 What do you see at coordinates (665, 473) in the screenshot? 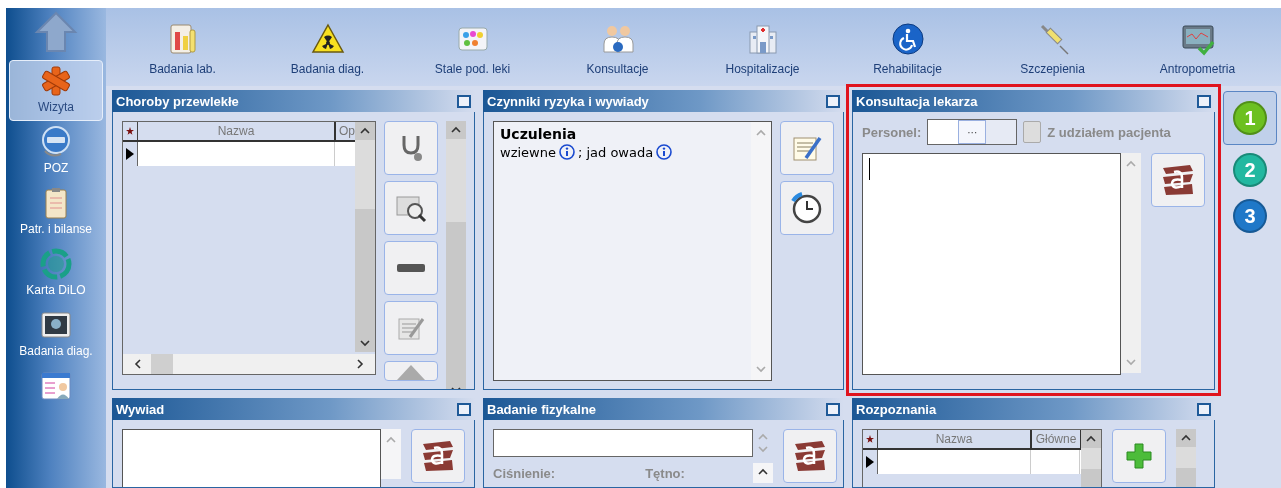
I see `field-label: Tętno:` at bounding box center [665, 473].